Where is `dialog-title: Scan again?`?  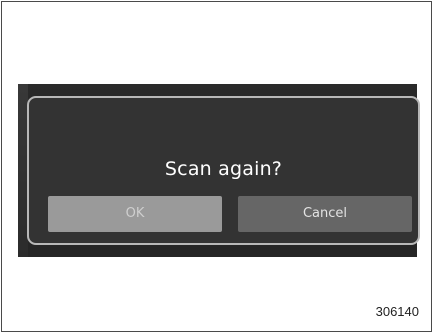 dialog-title: Scan again? is located at coordinates (223, 169).